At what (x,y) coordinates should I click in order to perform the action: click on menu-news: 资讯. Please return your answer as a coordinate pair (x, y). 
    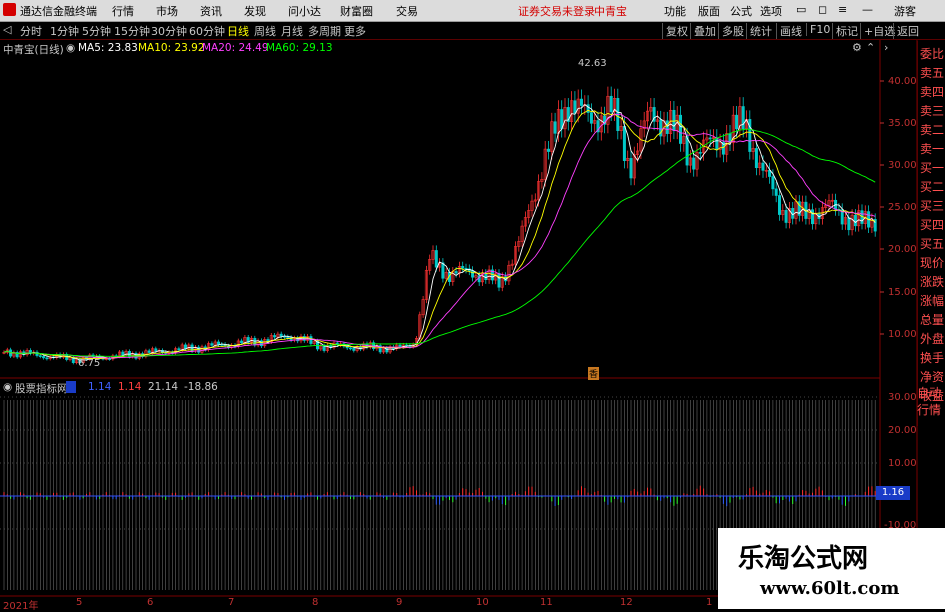
    Looking at the image, I should click on (211, 11).